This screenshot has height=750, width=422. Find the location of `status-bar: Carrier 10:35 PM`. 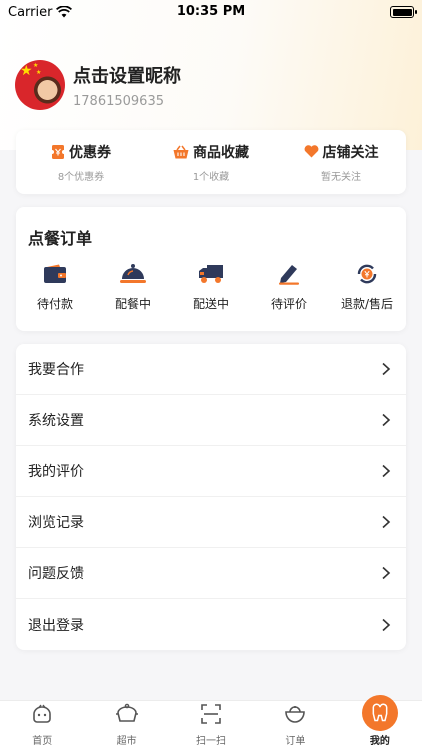

status-bar: Carrier 10:35 PM is located at coordinates (211, 12).